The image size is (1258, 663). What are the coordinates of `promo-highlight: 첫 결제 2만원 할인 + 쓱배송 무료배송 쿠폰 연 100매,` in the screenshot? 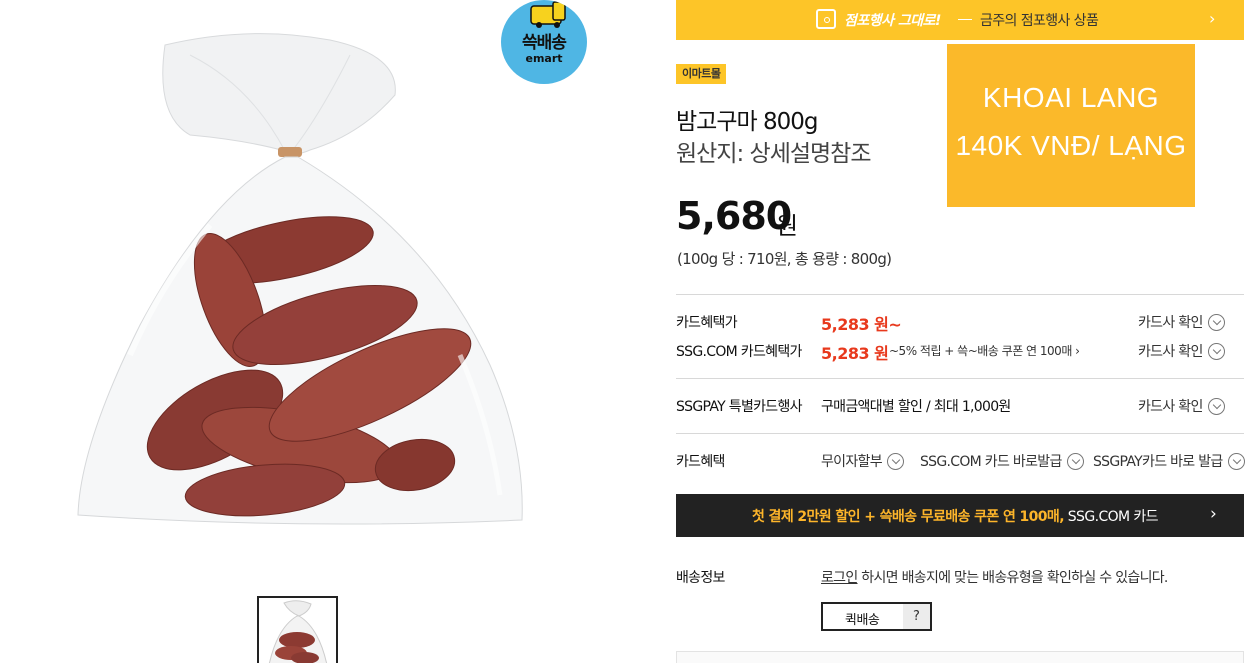 It's located at (908, 517).